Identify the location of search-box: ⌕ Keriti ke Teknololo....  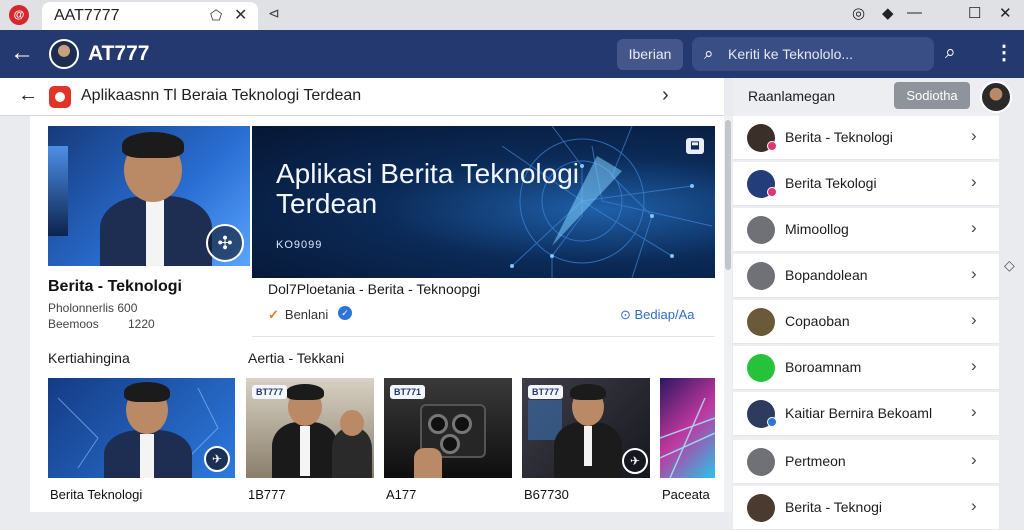
(813, 54).